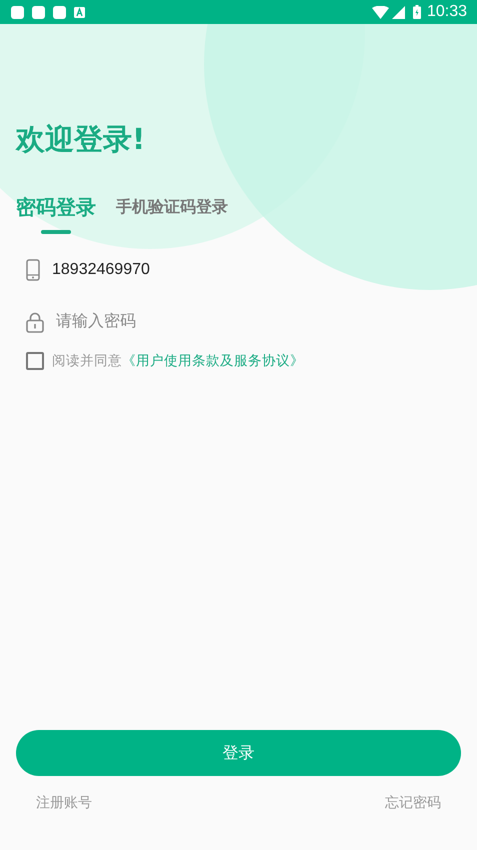 The height and width of the screenshot is (850, 477). Describe the element at coordinates (238, 753) in the screenshot. I see `login-button: 登录` at that location.